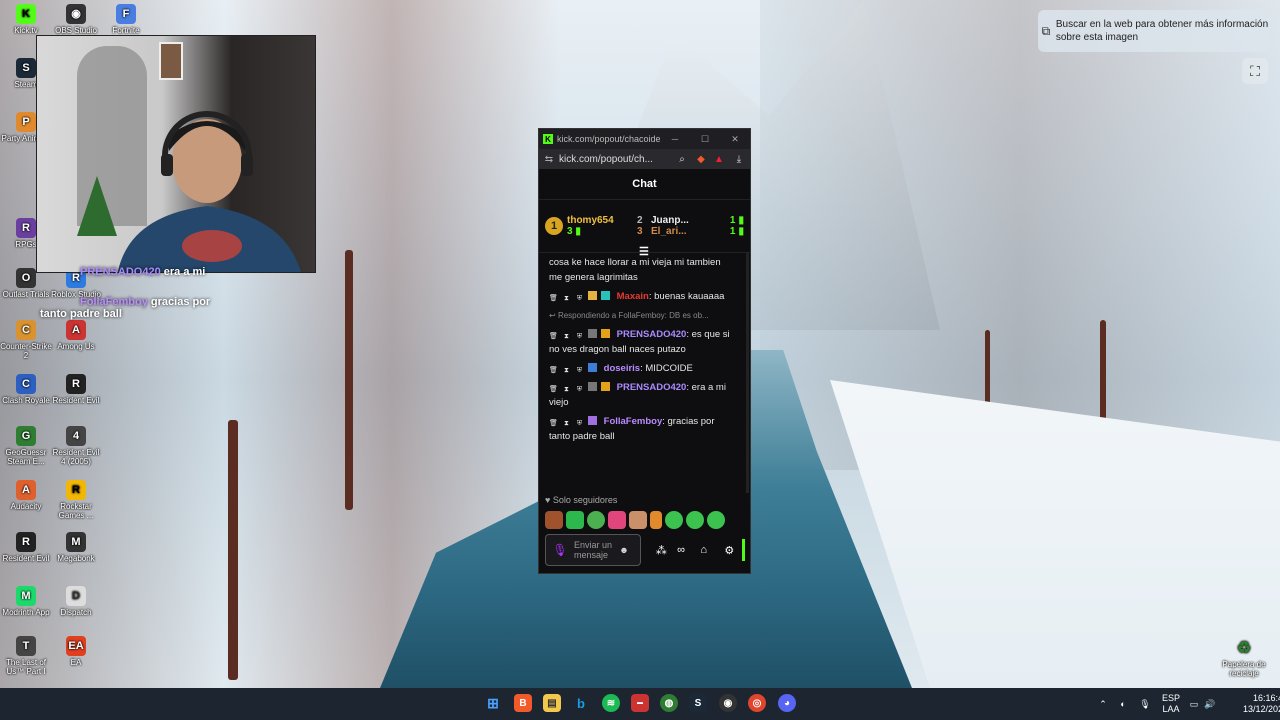 This screenshot has width=1280, height=720. Describe the element at coordinates (76, 19) in the screenshot. I see `desktop-icon-obs: ◉ OBS Studio` at that location.